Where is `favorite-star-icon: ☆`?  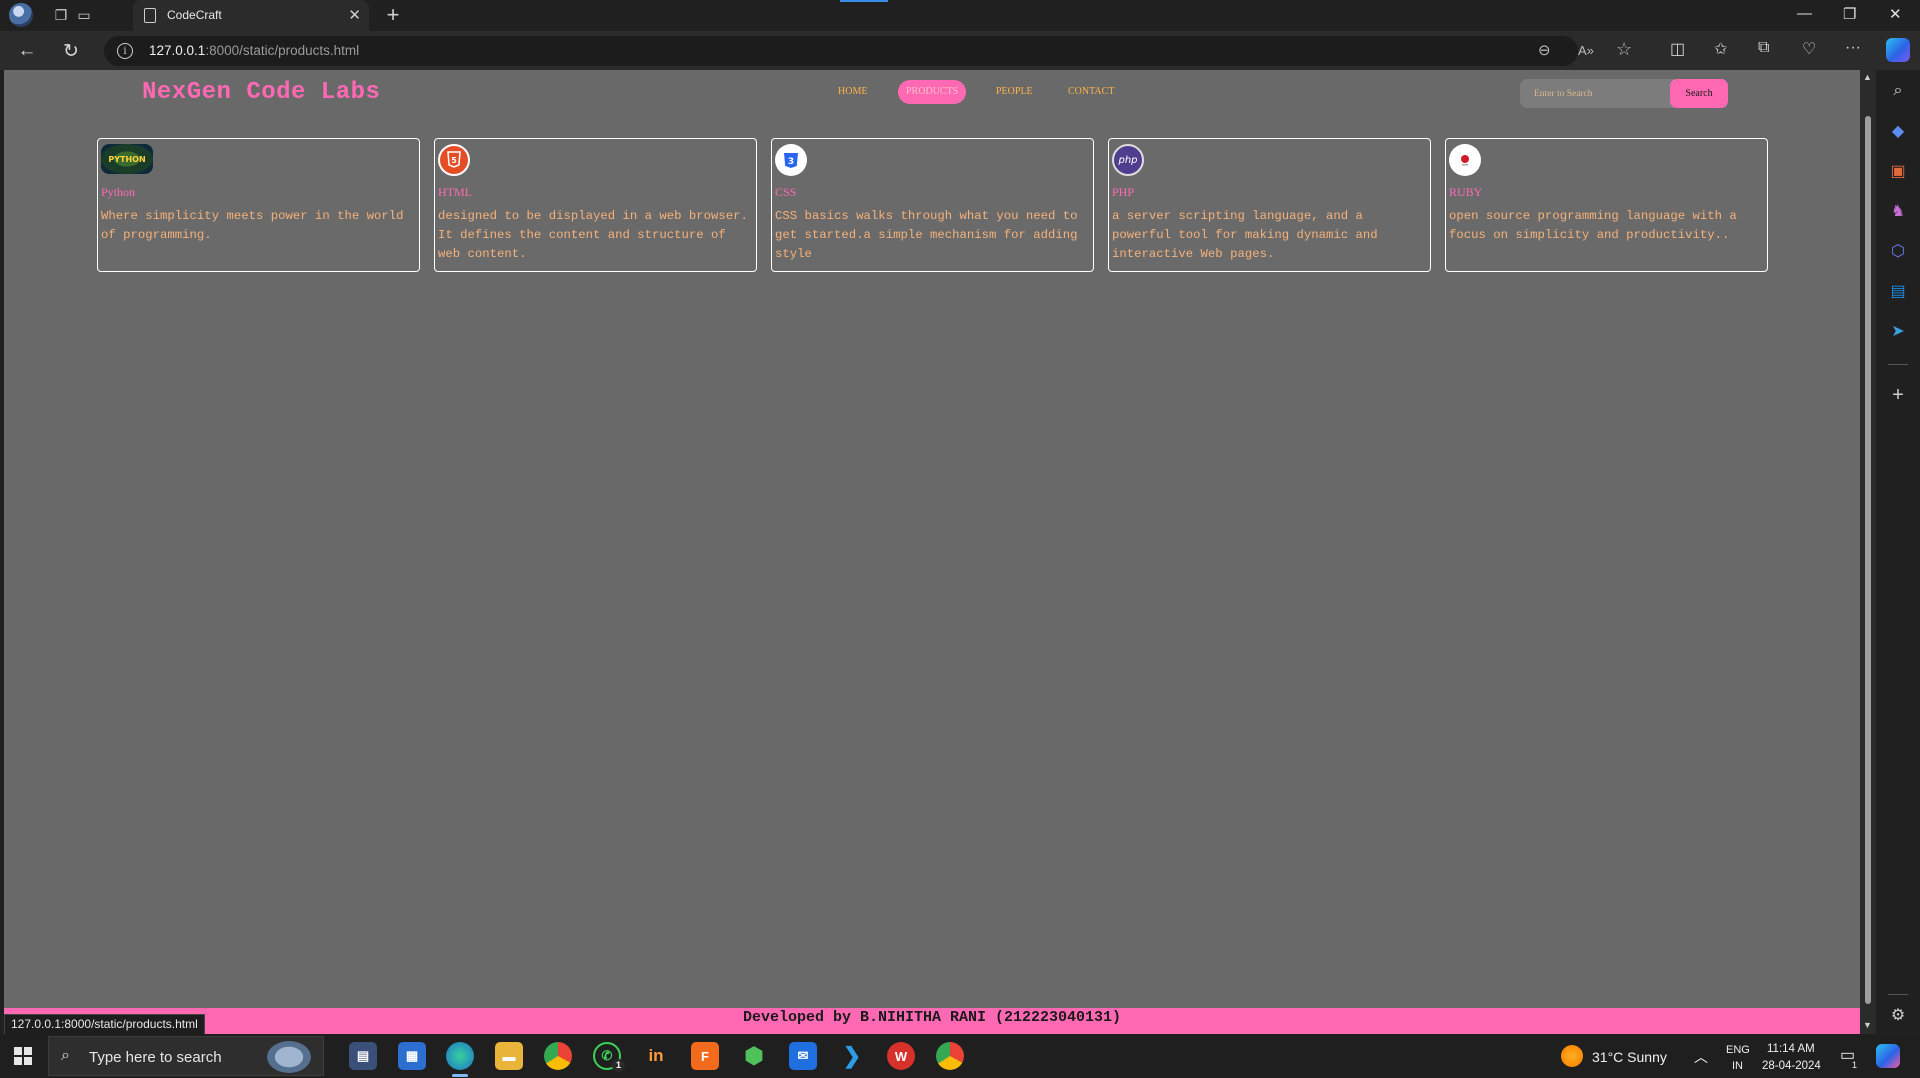 favorite-star-icon: ☆ is located at coordinates (1624, 49).